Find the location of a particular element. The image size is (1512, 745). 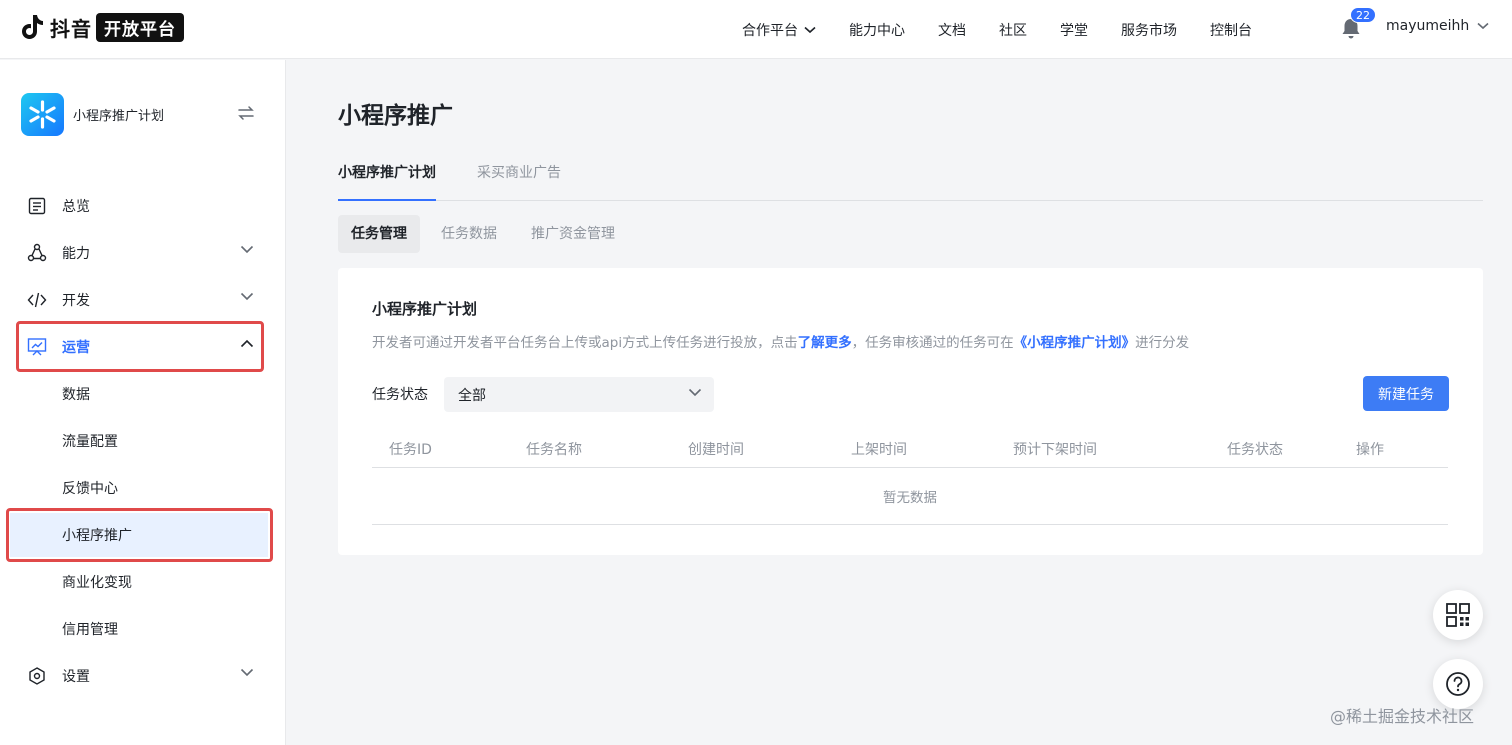

nav-item-label: 合作平台 is located at coordinates (770, 30).